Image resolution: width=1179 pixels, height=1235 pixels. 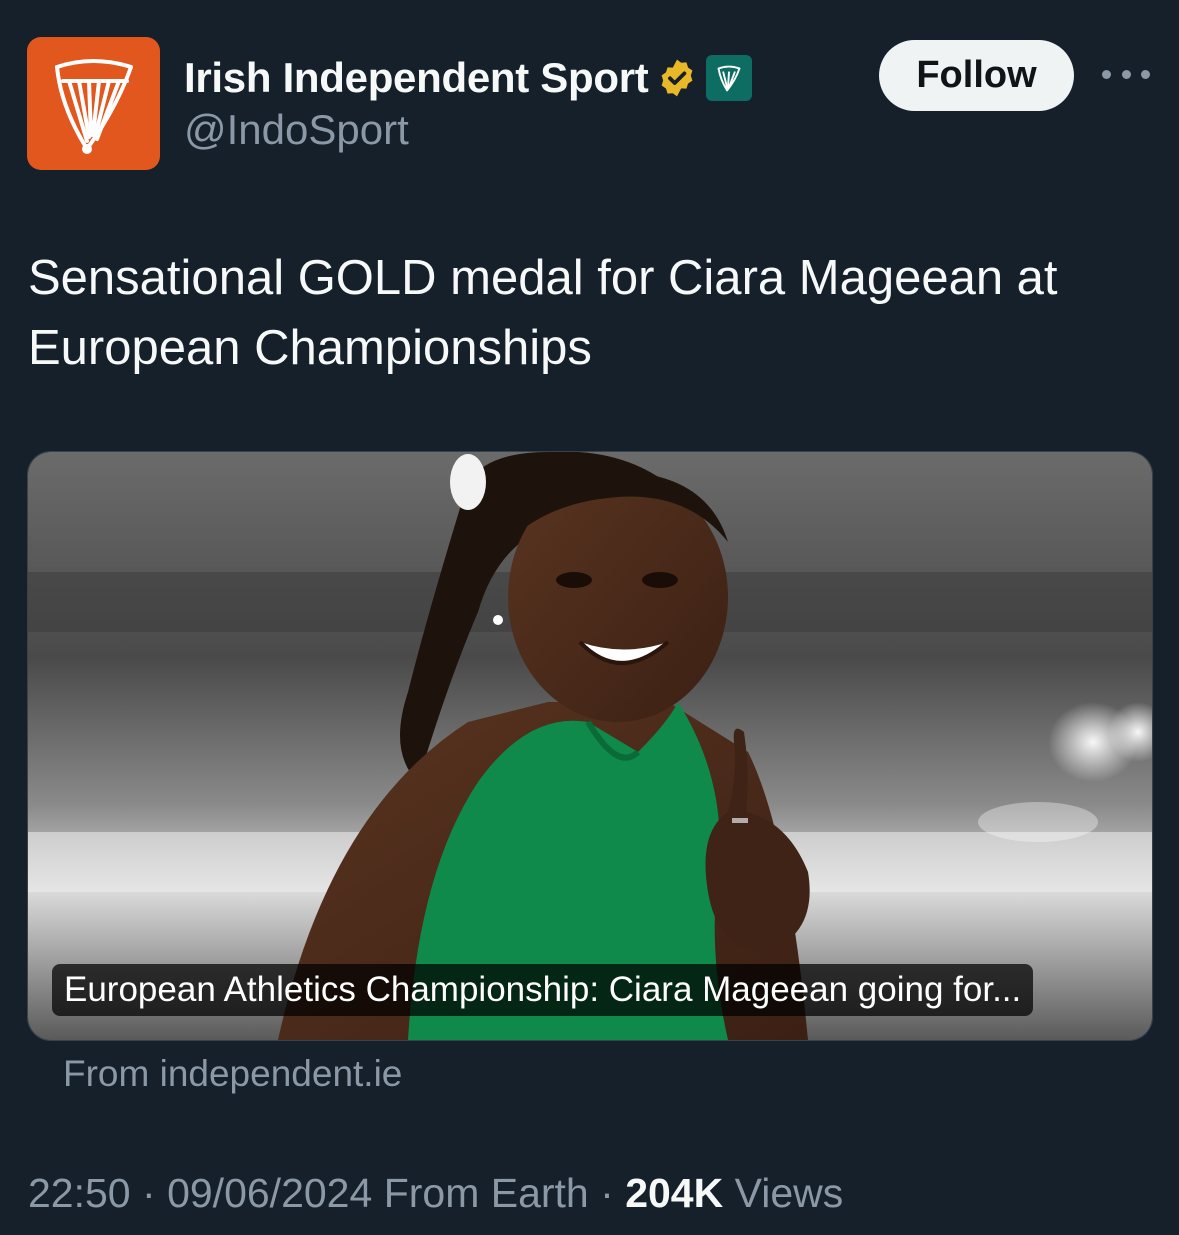 I want to click on account-avatar, so click(x=93, y=103).